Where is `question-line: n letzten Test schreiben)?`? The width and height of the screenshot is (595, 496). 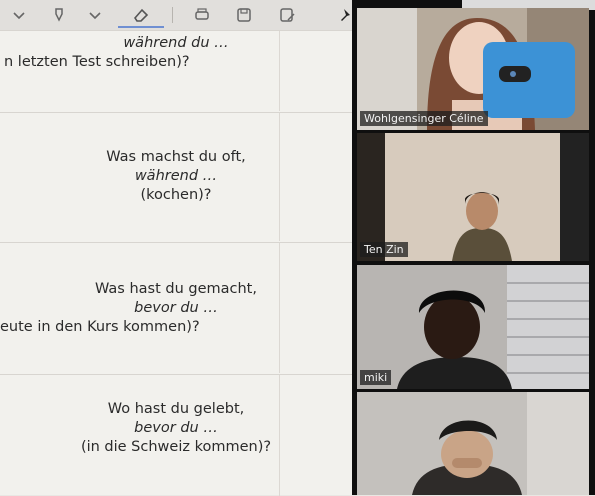
question-line: n letzten Test schreiben)? is located at coordinates (97, 62).